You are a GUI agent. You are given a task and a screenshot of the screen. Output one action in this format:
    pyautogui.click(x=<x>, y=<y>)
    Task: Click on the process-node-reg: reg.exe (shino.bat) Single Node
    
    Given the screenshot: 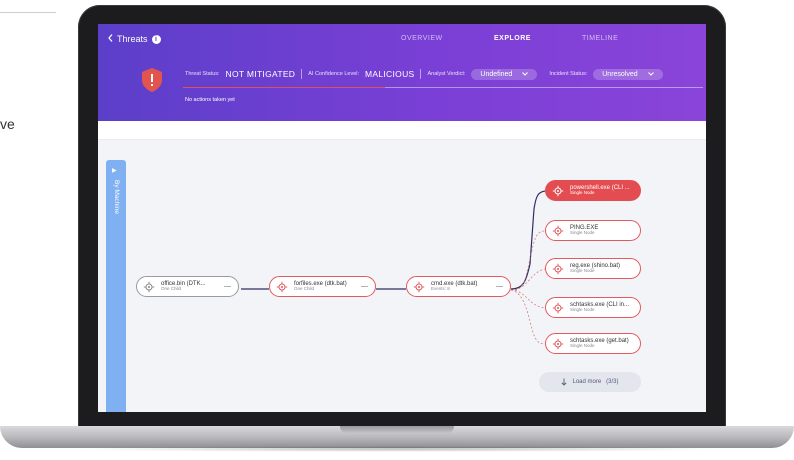 What is the action you would take?
    pyautogui.click(x=593, y=268)
    